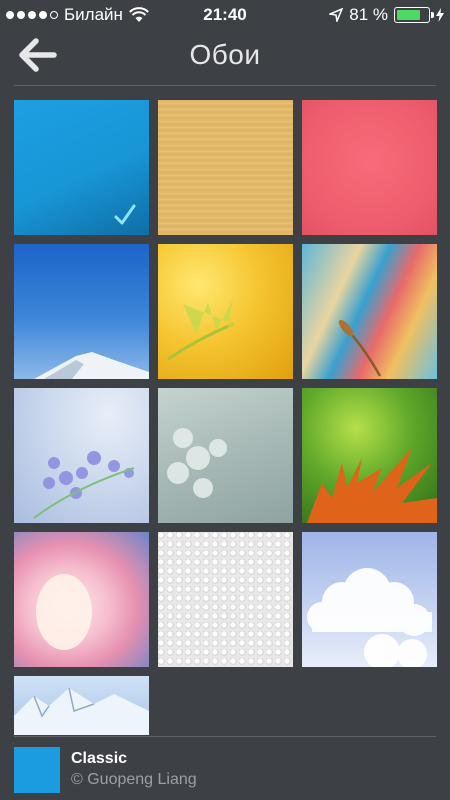 The image size is (450, 800). I want to click on status-right: 81 %, so click(386, 15).